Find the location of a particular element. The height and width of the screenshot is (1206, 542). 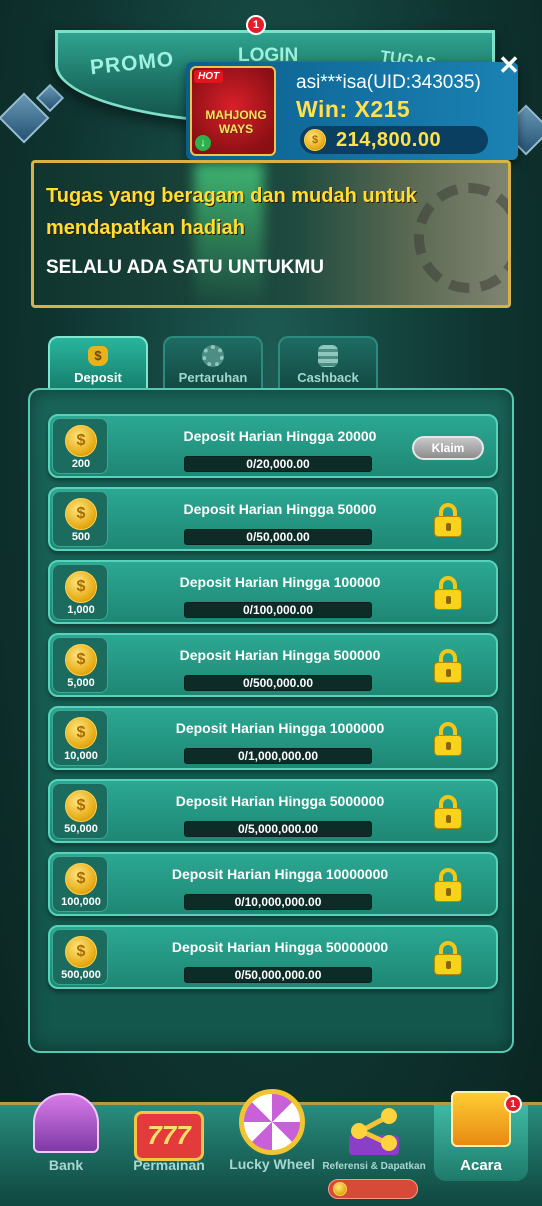

reward-box: $5,000 is located at coordinates (80, 665).